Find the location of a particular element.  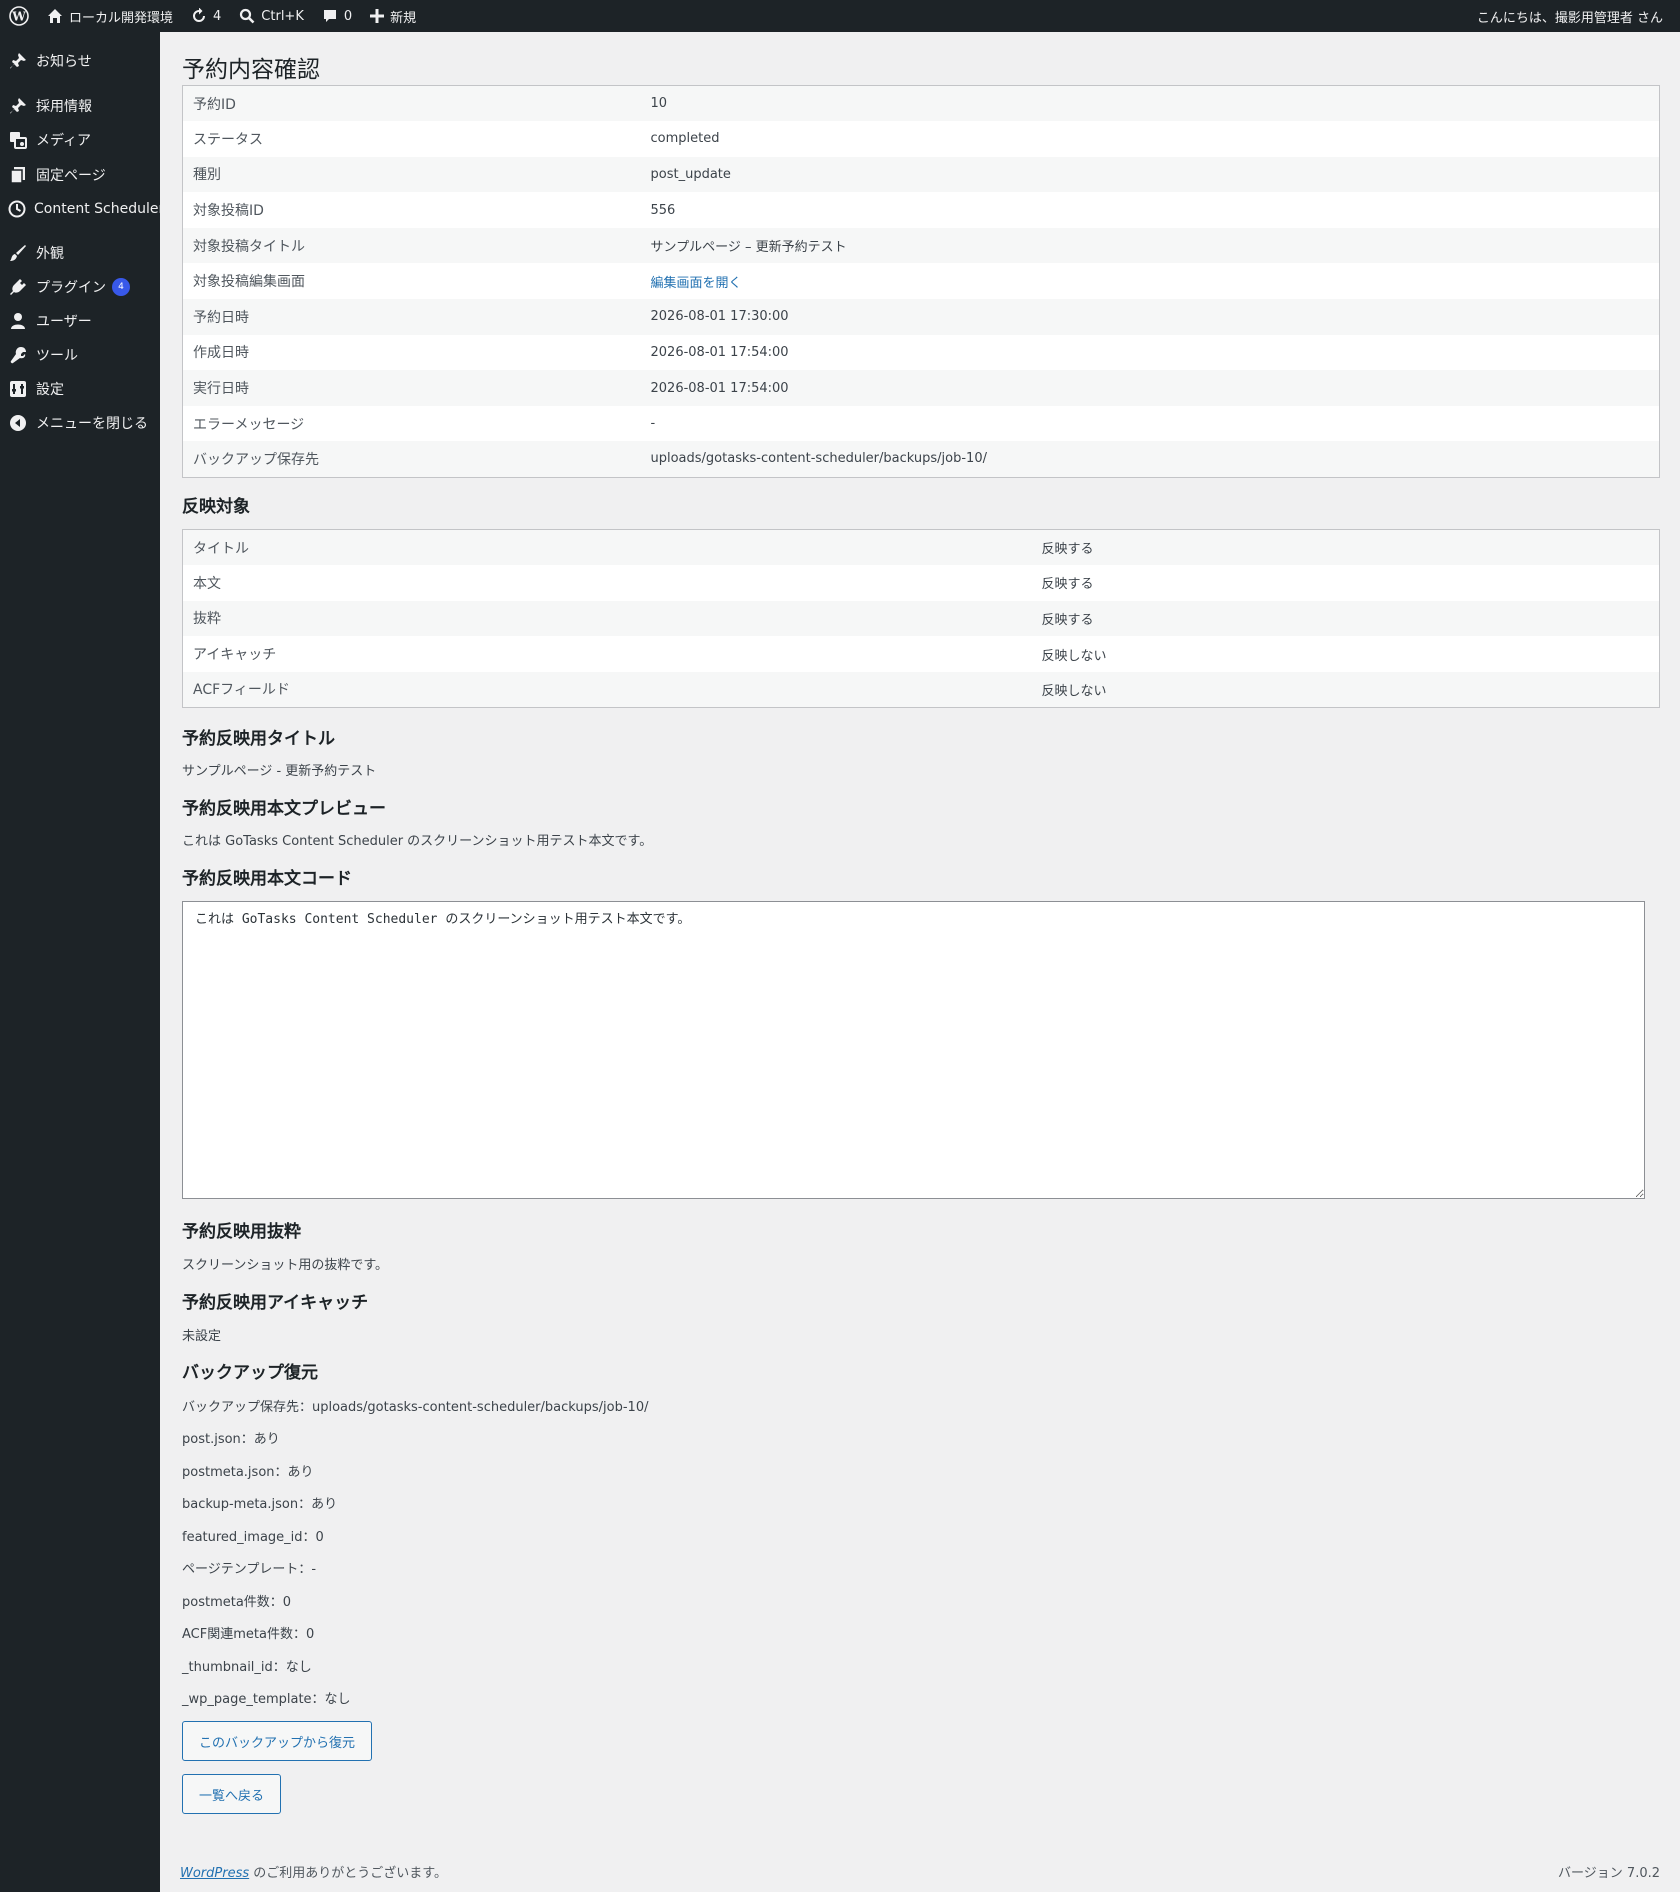

updates-link: 4 is located at coordinates (206, 16).